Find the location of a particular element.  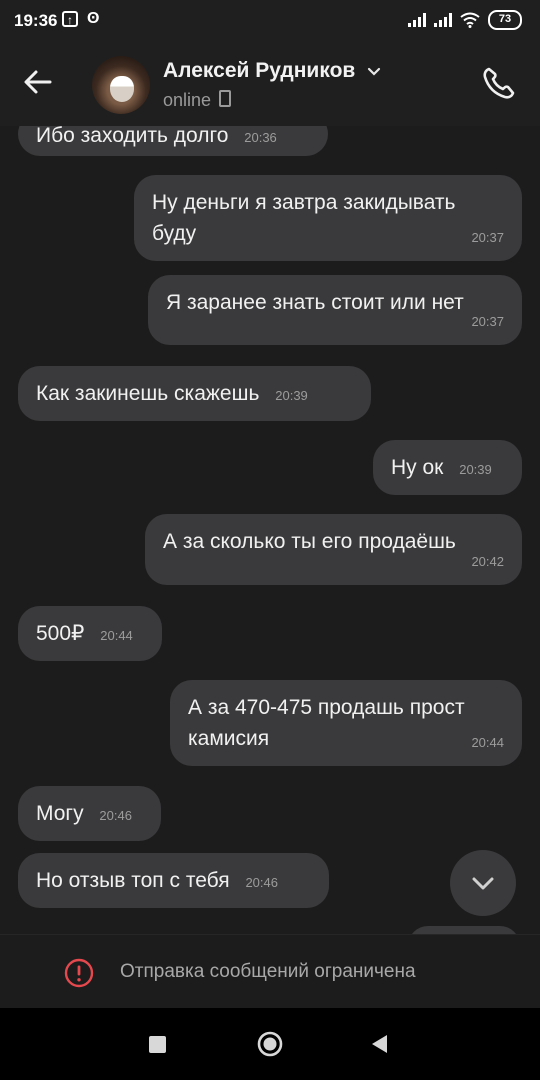

composer-restricted-bar: Отправка сообщений ограничена is located at coordinates (270, 971).